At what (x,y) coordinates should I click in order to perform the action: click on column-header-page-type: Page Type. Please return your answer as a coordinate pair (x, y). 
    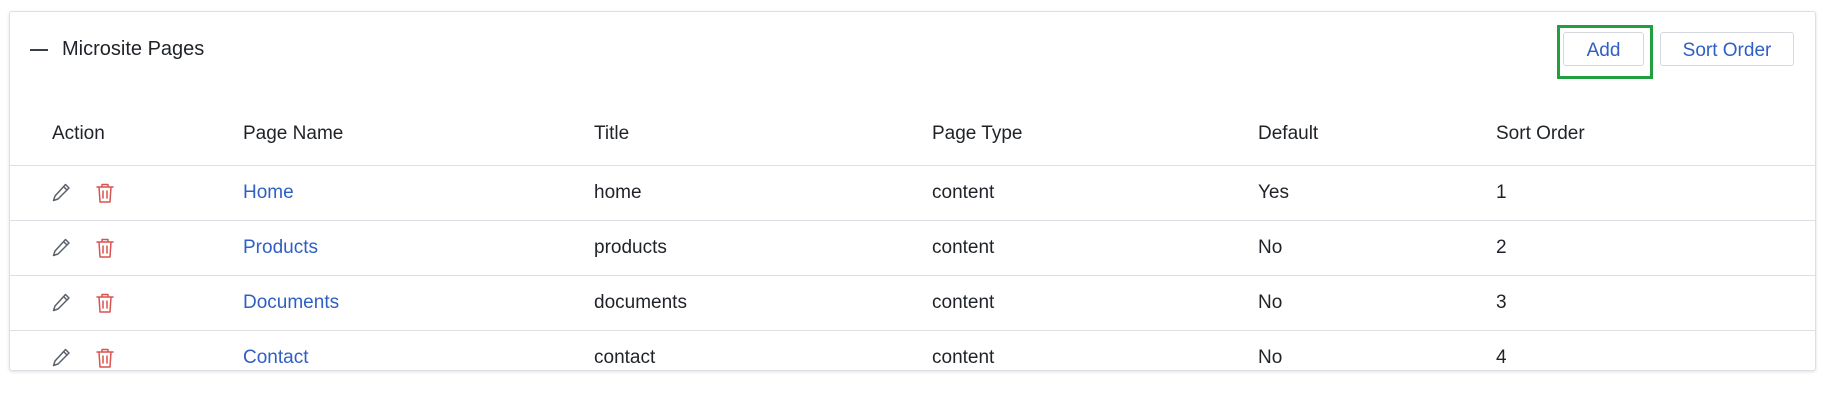
    Looking at the image, I should click on (977, 134).